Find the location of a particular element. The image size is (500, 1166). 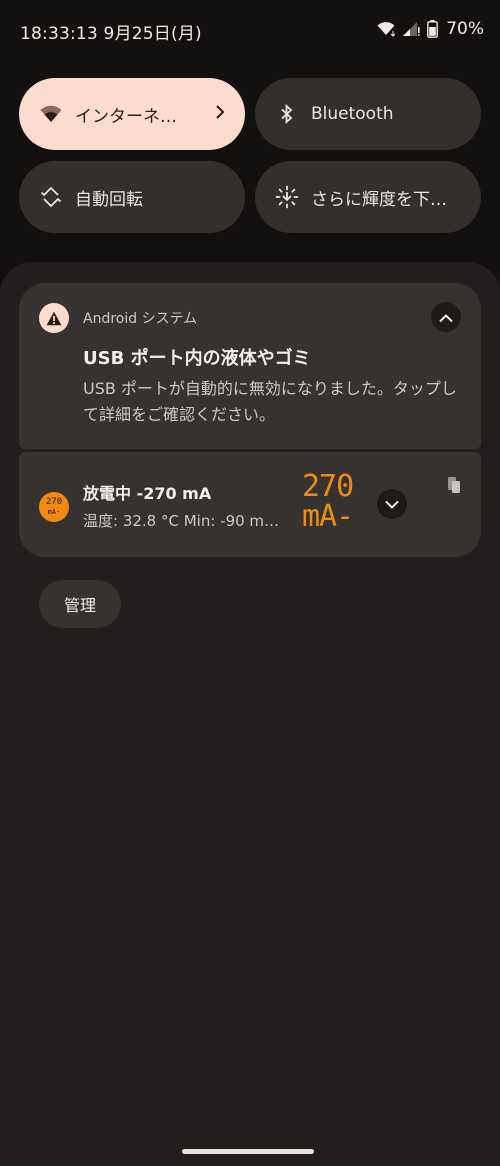

tile-bluetooth-label: Bluetooth is located at coordinates (352, 114).